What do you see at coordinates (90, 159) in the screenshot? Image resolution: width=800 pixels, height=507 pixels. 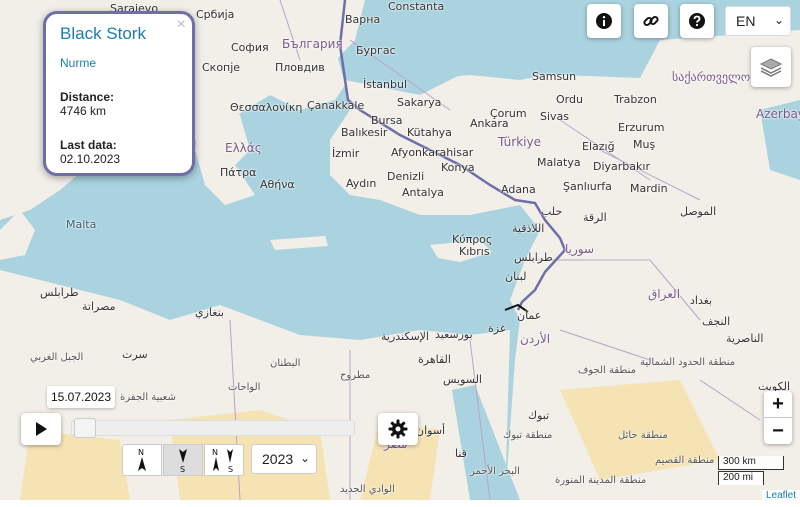 I see `last-data-value: 02.10.2023` at bounding box center [90, 159].